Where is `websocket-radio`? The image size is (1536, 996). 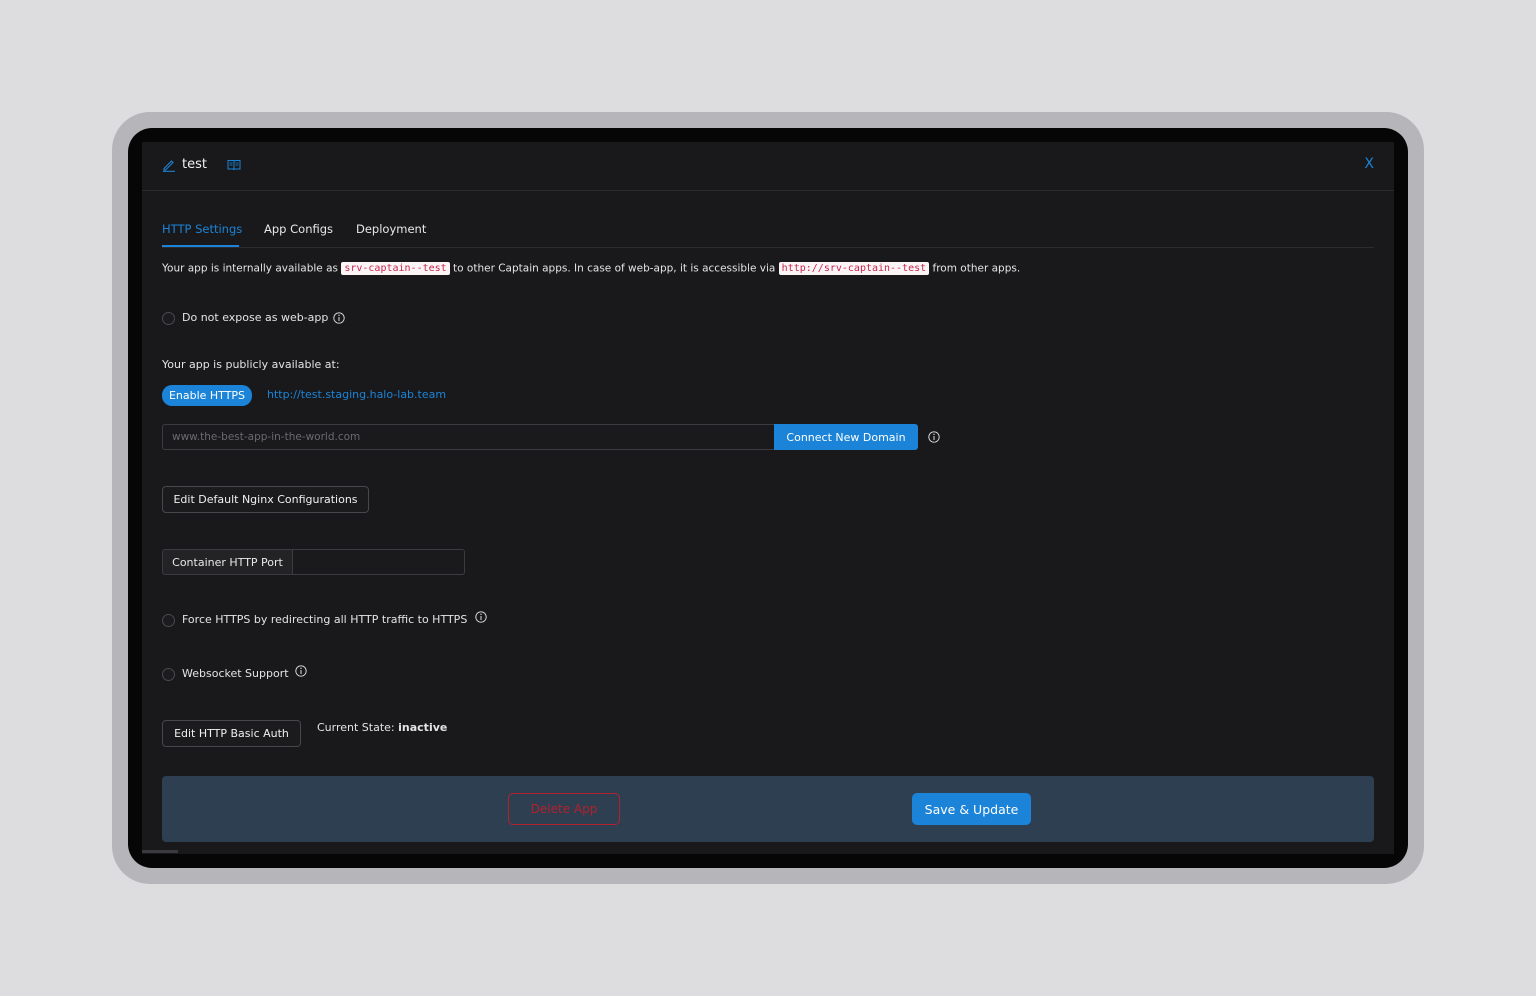 websocket-radio is located at coordinates (168, 674).